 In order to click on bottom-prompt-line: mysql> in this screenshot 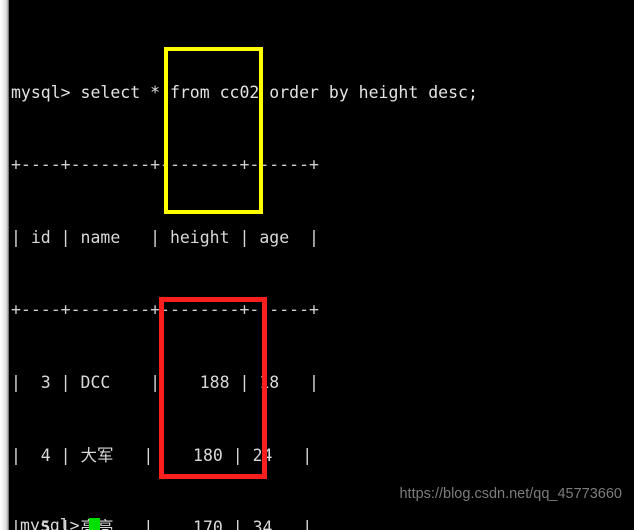, I will do `click(60, 523)`.